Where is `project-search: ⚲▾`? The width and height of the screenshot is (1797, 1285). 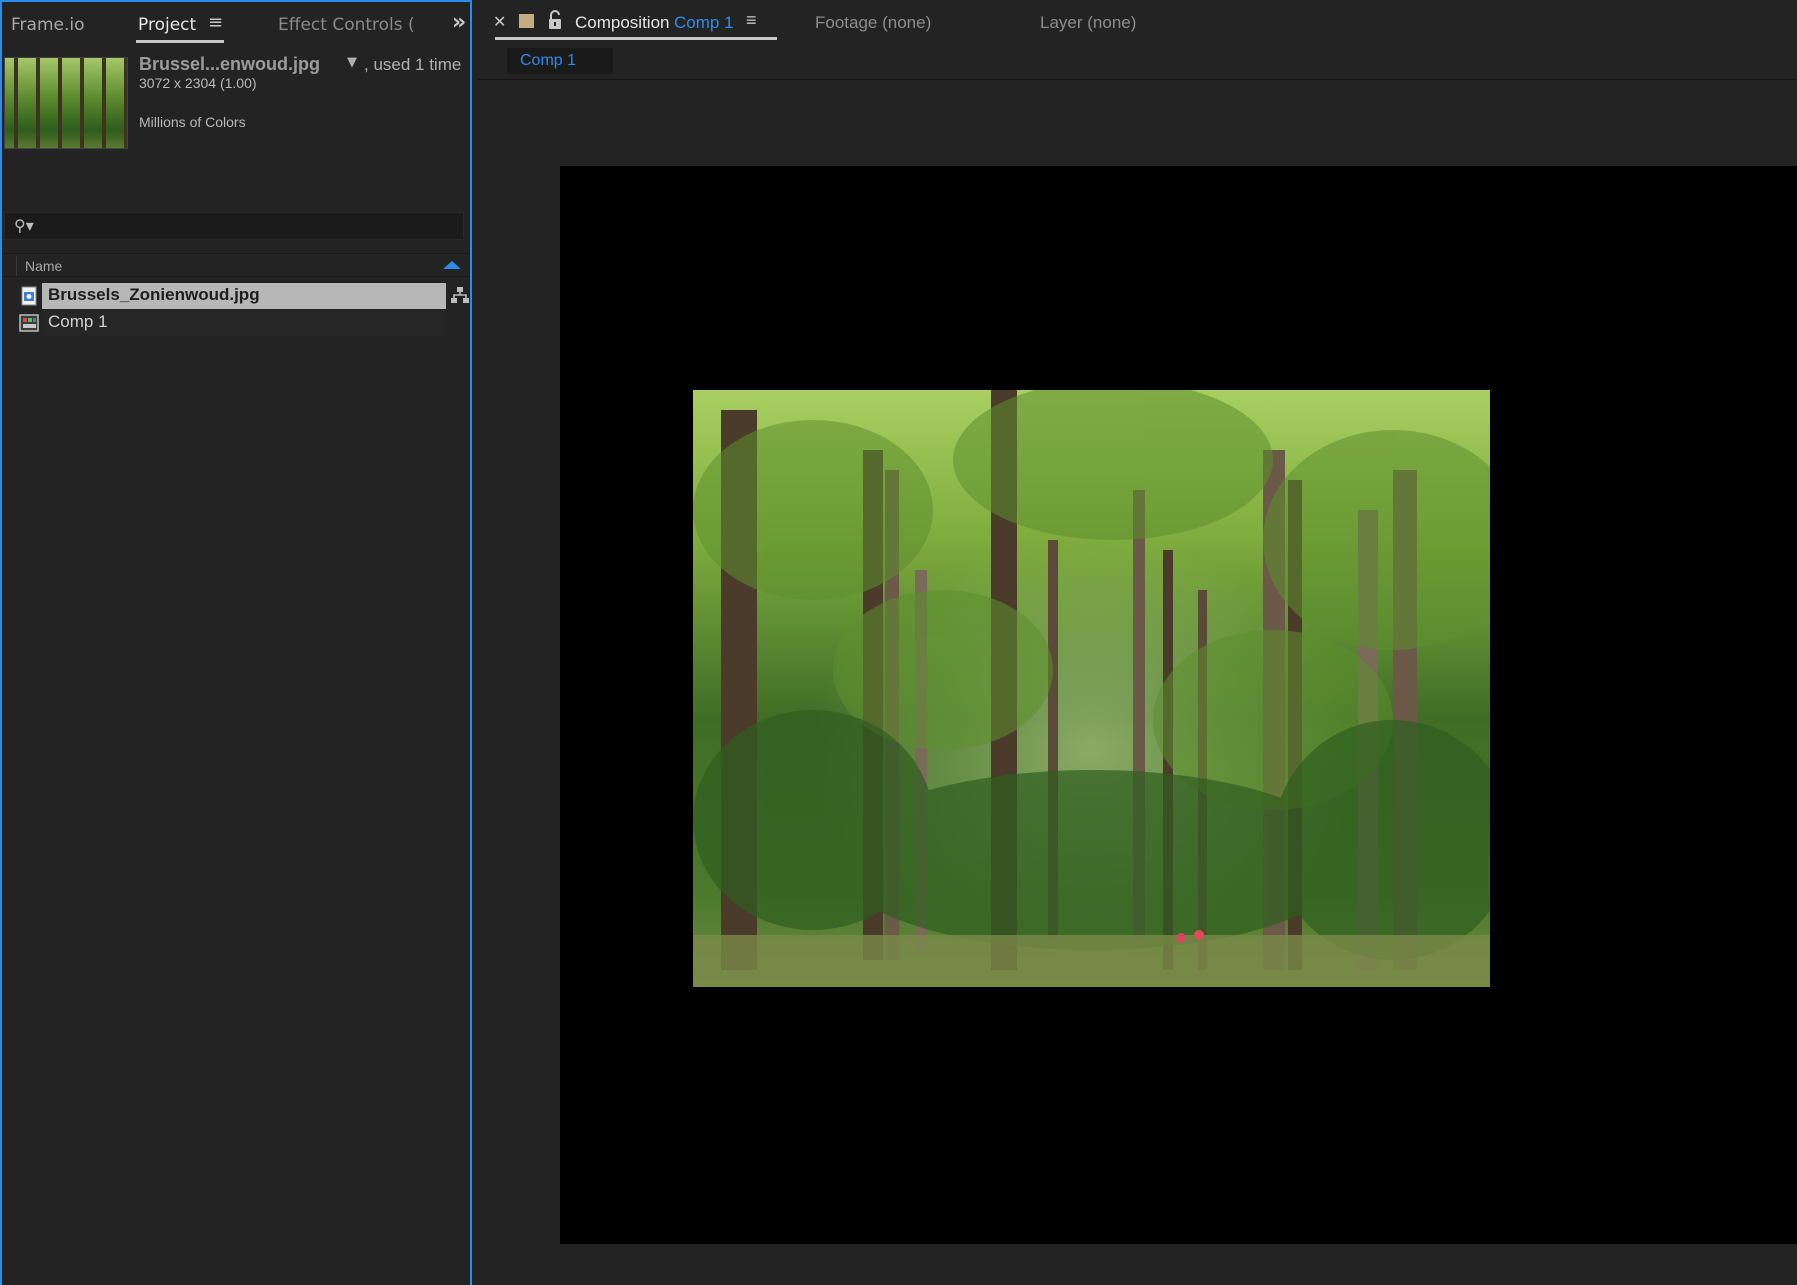 project-search: ⚲▾ is located at coordinates (234, 226).